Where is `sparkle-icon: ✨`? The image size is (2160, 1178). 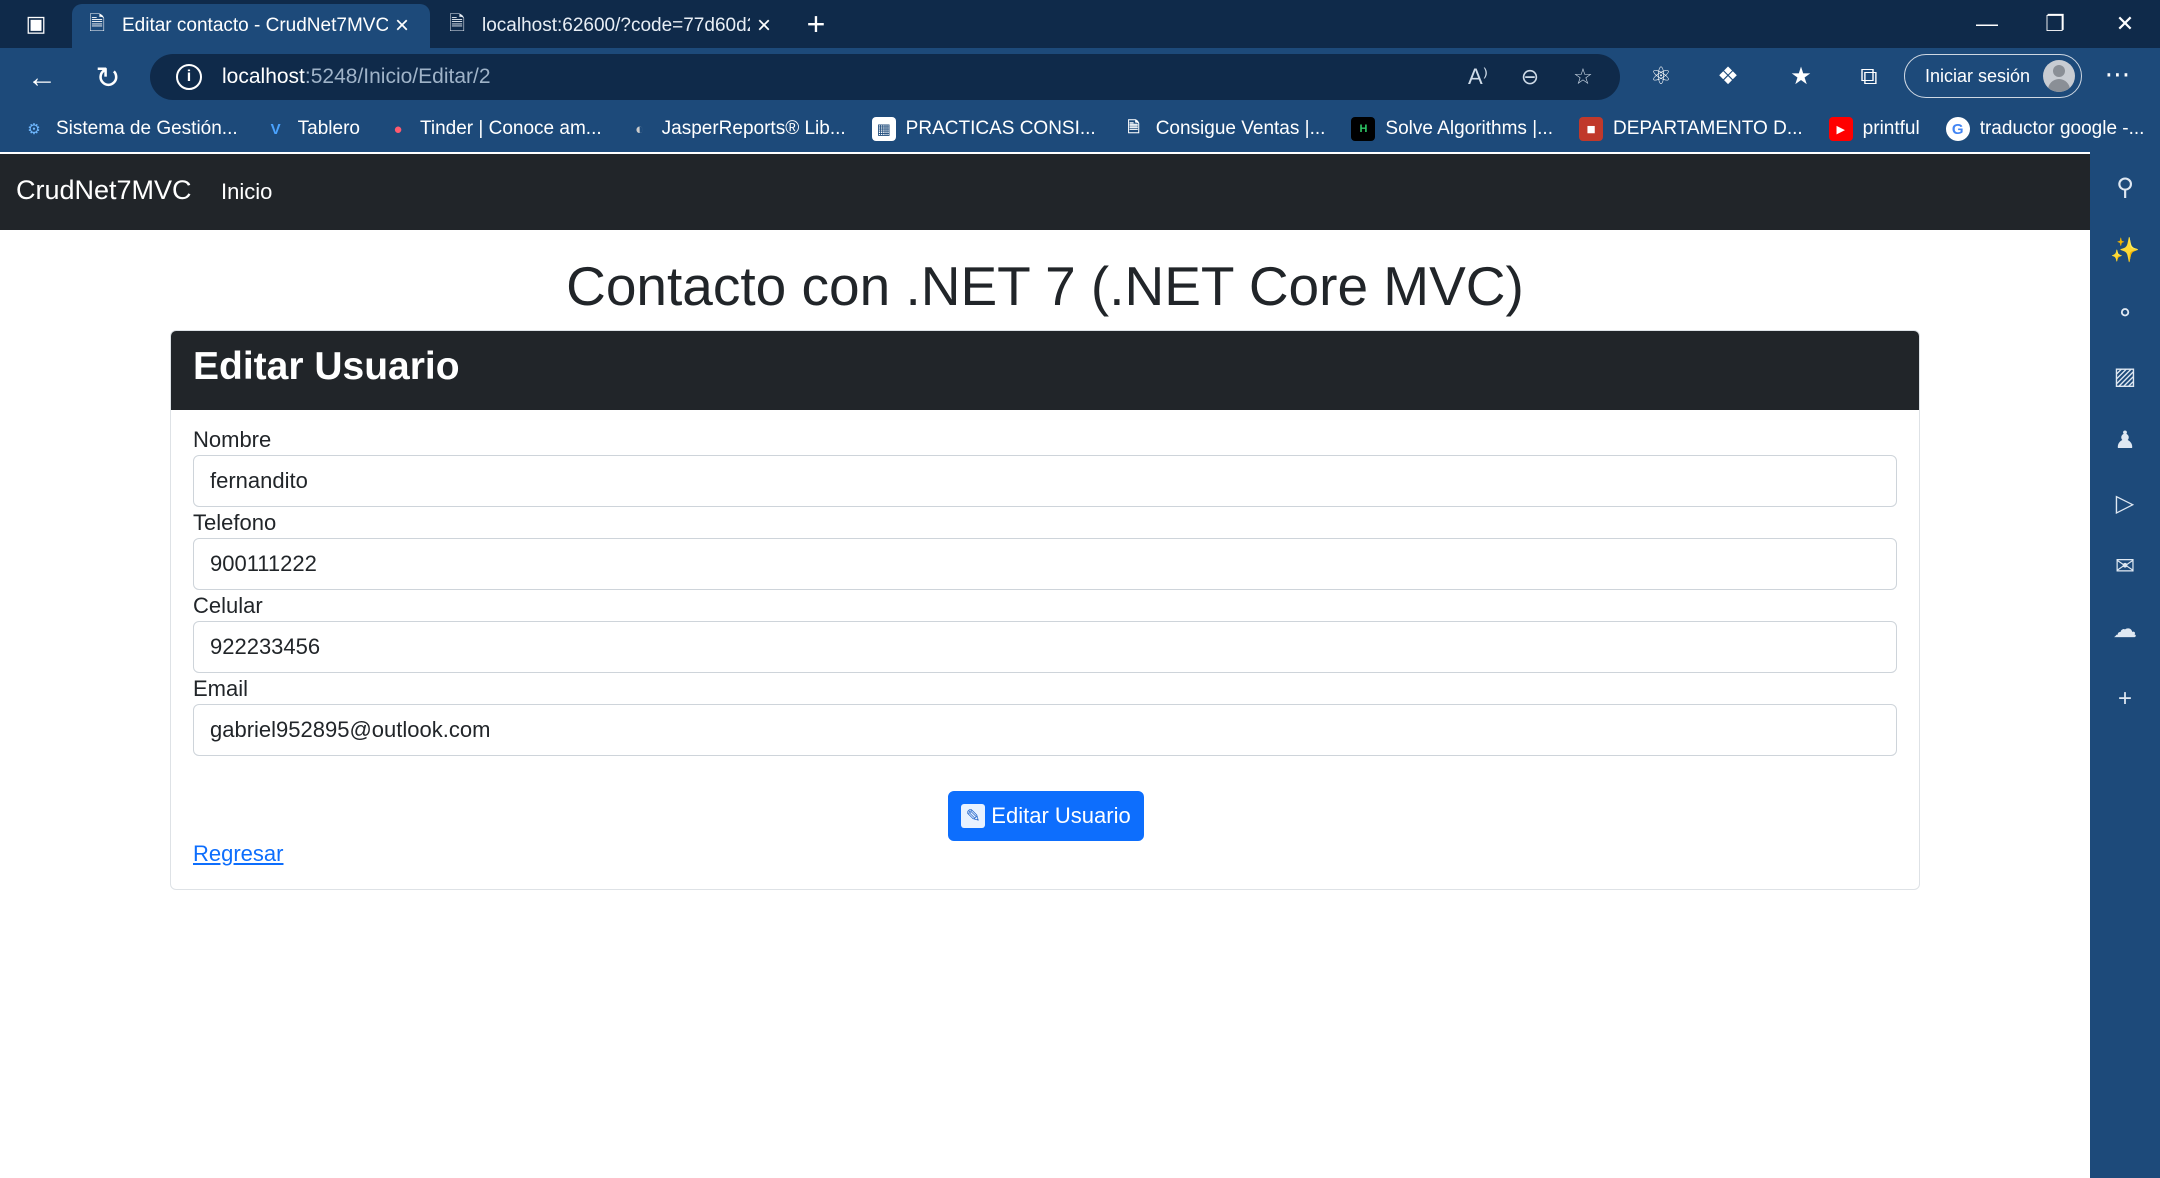 sparkle-icon: ✨ is located at coordinates (2125, 251).